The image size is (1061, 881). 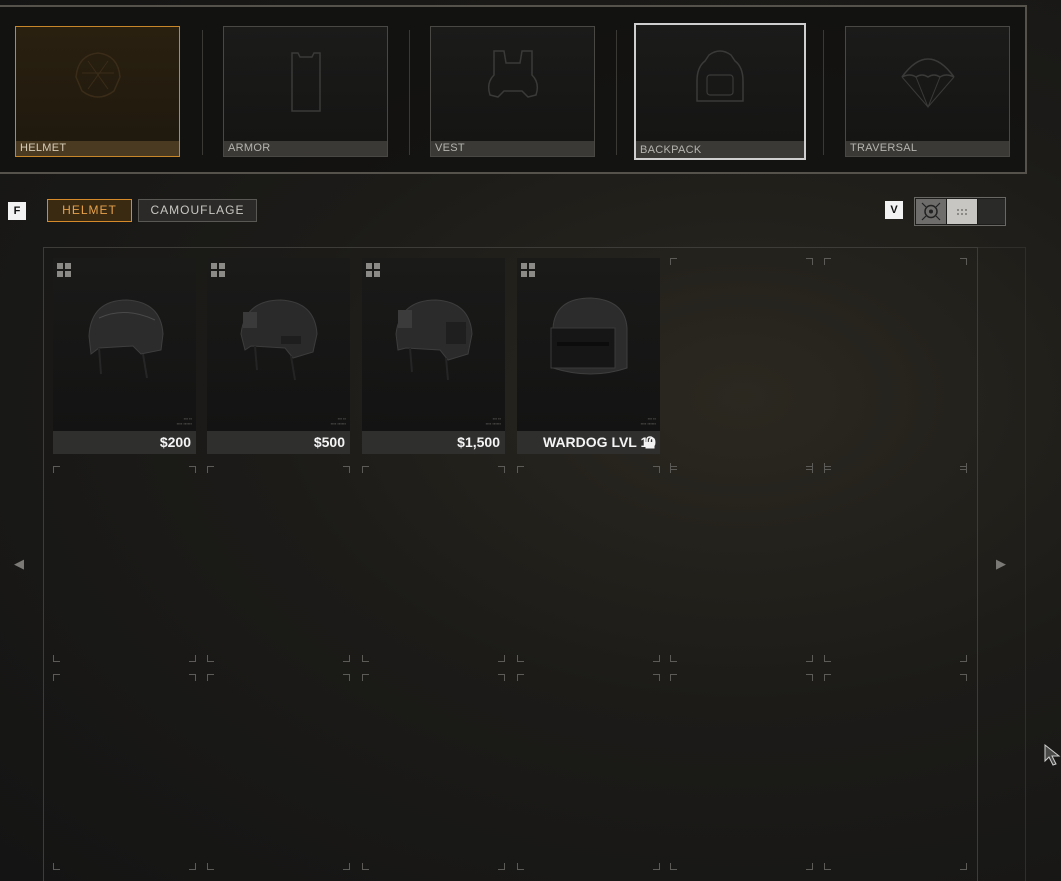 I want to click on item-price: $200, so click(x=124, y=442).